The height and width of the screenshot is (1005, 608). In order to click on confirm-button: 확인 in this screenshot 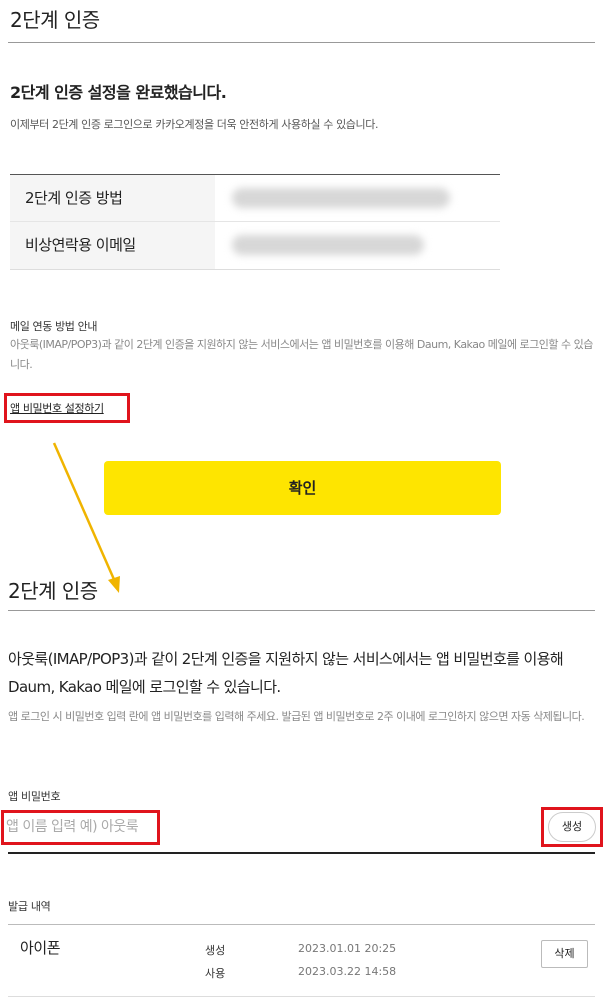, I will do `click(302, 488)`.